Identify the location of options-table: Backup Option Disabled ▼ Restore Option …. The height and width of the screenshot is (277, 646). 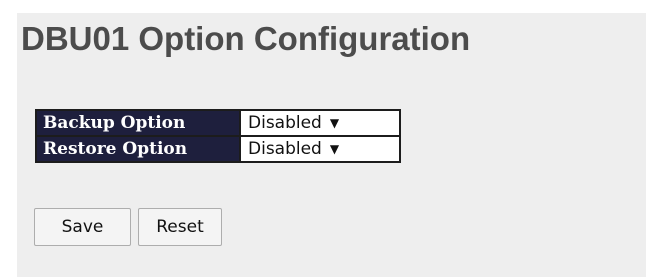
(218, 136).